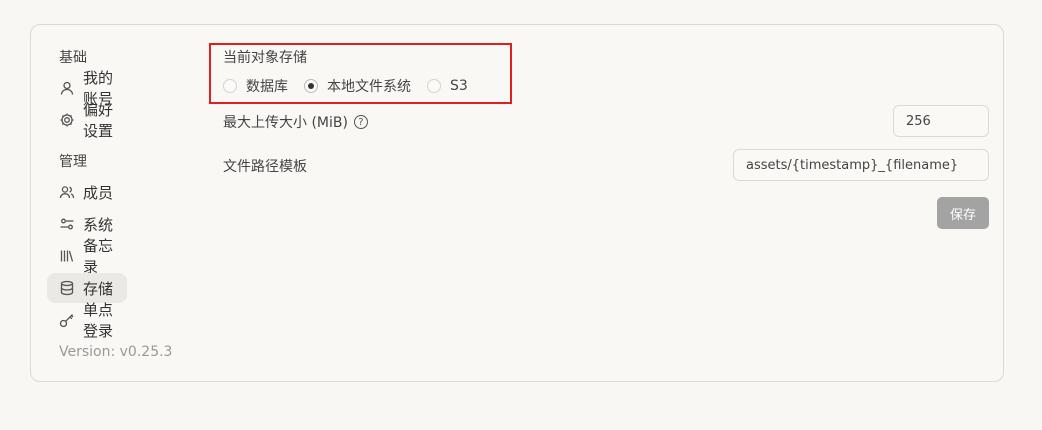 The height and width of the screenshot is (430, 1042). Describe the element at coordinates (67, 192) in the screenshot. I see `users-icon` at that location.